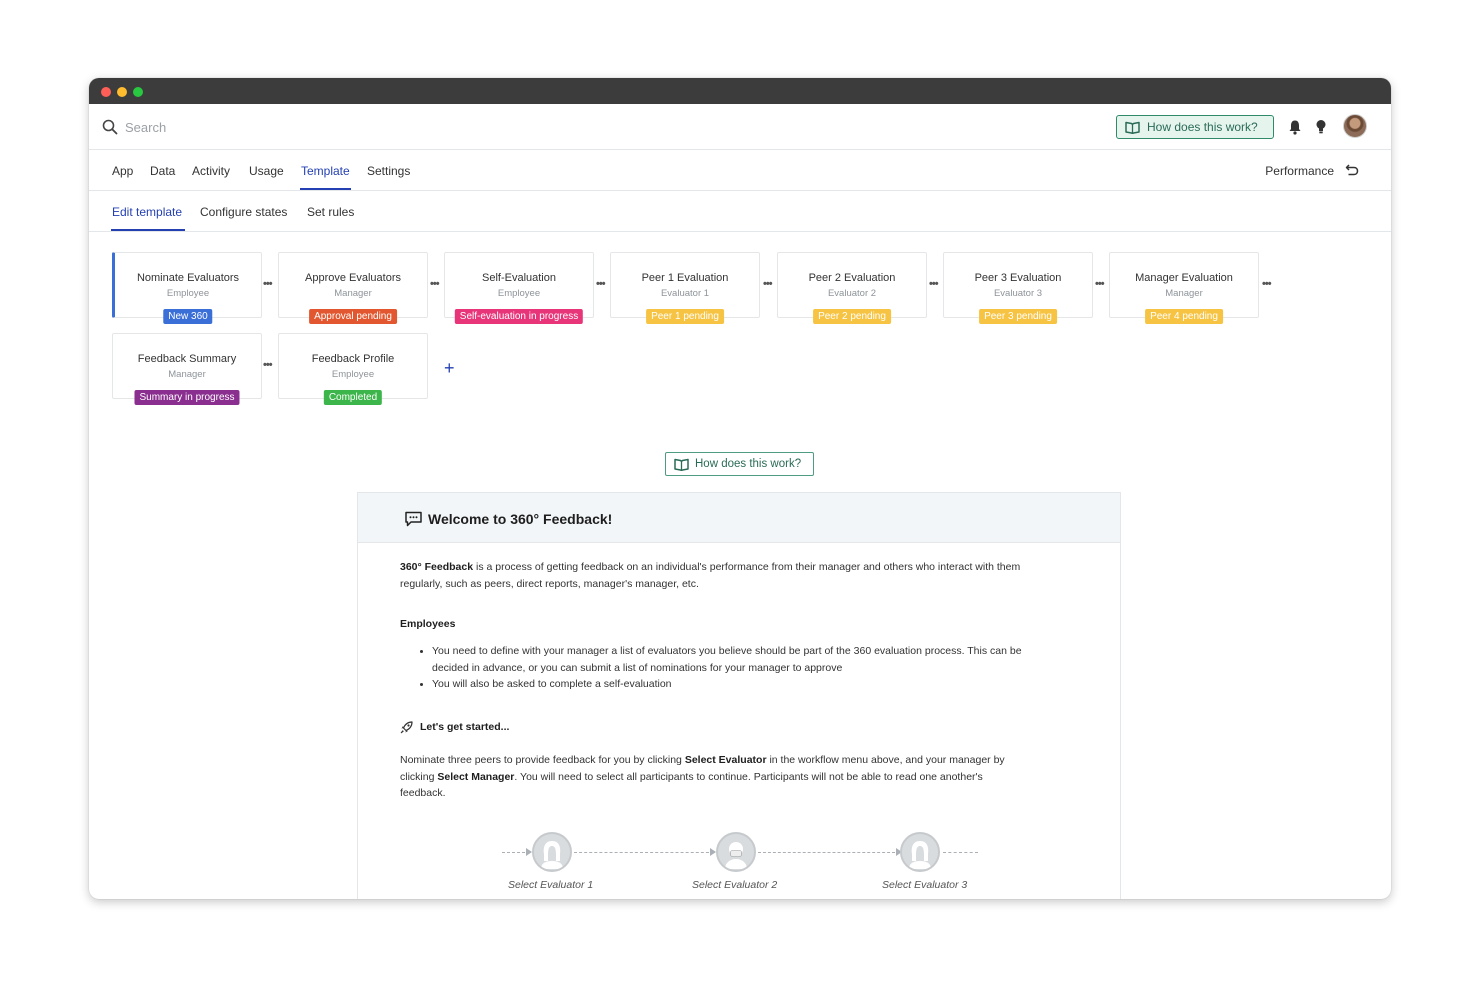 The image size is (1480, 987). Describe the element at coordinates (681, 464) in the screenshot. I see `book-icon` at that location.